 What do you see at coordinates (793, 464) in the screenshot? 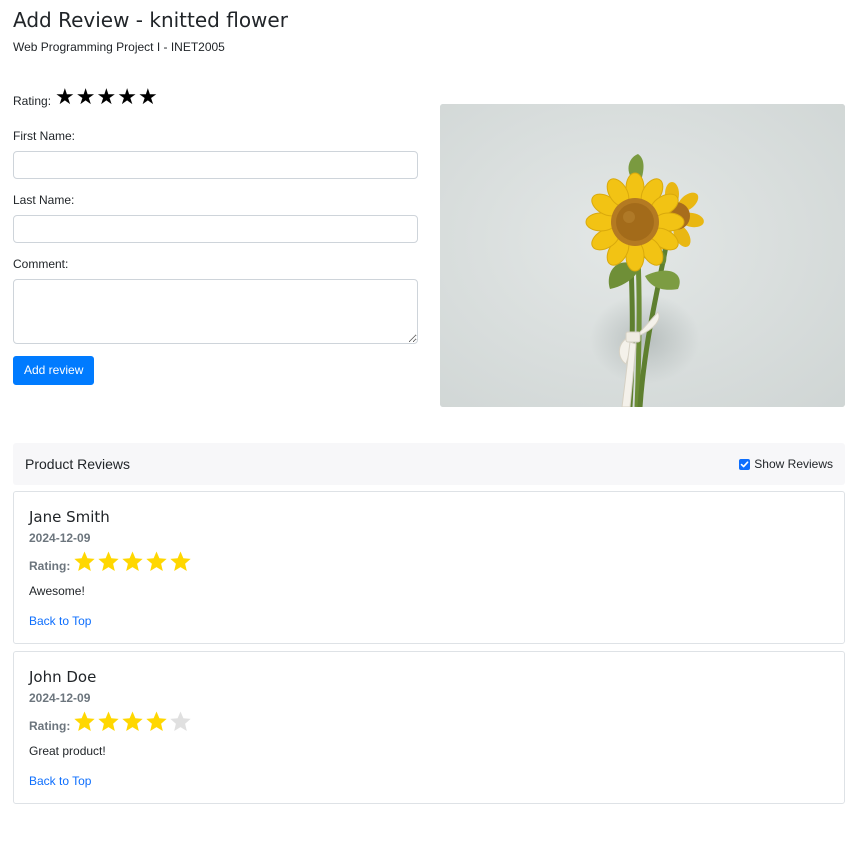
I see `show-reviews-label: Show Reviews` at bounding box center [793, 464].